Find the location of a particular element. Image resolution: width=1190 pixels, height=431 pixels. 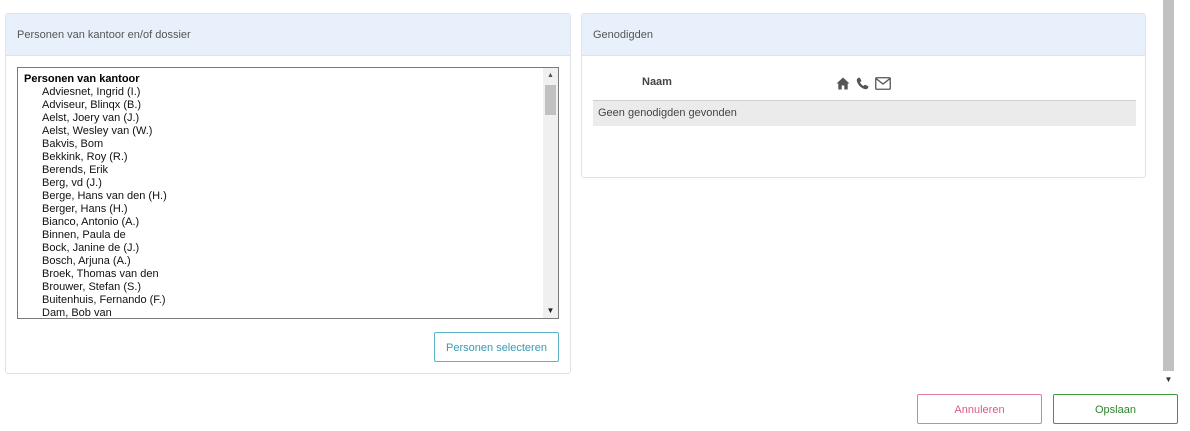

list-option: Adviseur, Blinqx (B.) is located at coordinates (280, 105).